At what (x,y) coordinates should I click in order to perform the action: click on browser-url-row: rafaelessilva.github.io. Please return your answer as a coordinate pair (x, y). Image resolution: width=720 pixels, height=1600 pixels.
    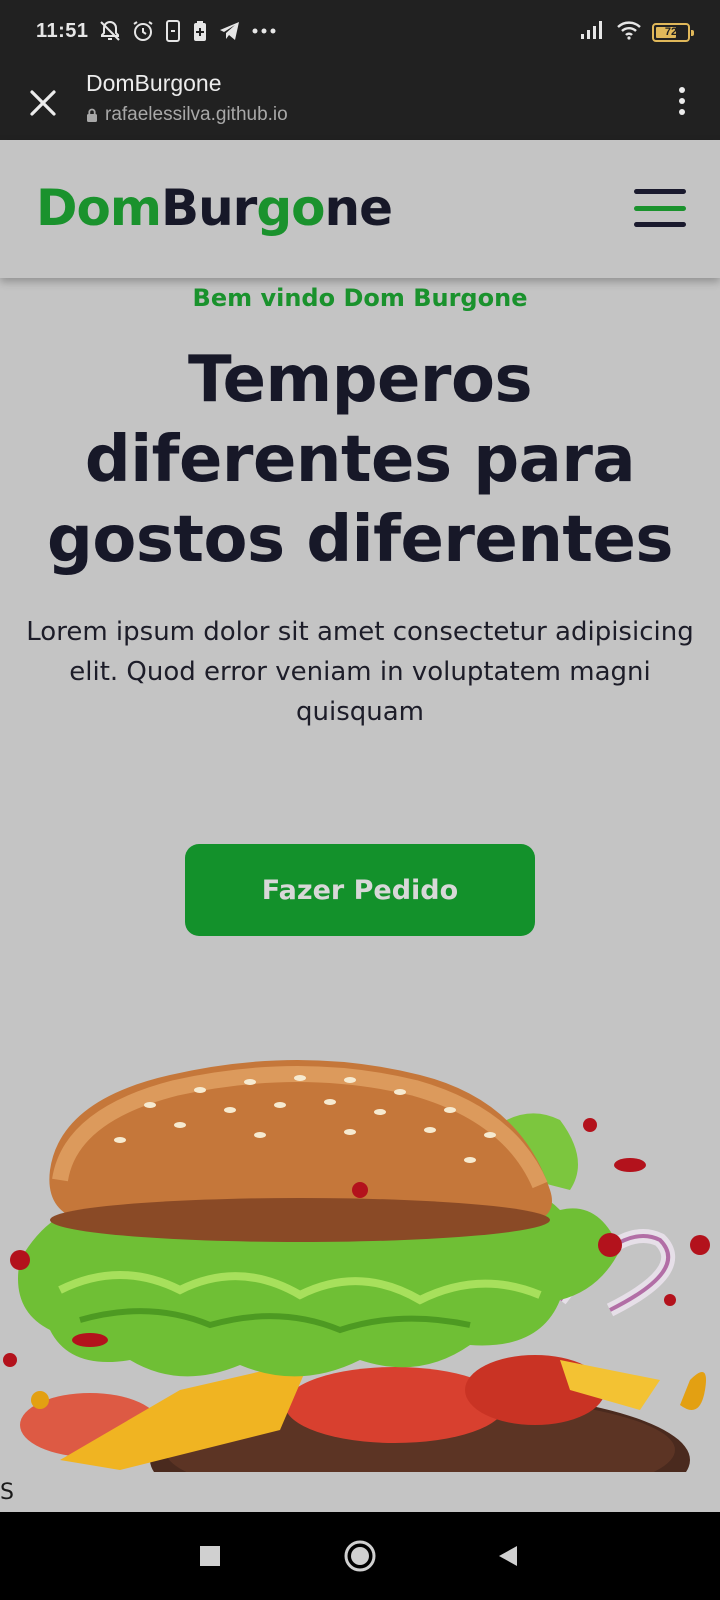
    Looking at the image, I should click on (187, 115).